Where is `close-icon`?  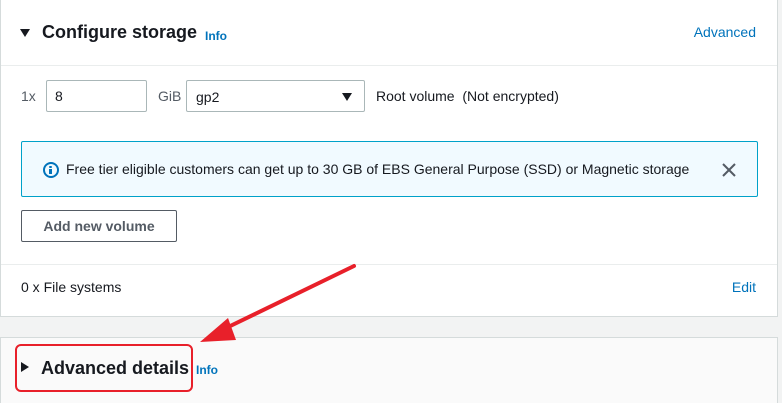 close-icon is located at coordinates (729, 170).